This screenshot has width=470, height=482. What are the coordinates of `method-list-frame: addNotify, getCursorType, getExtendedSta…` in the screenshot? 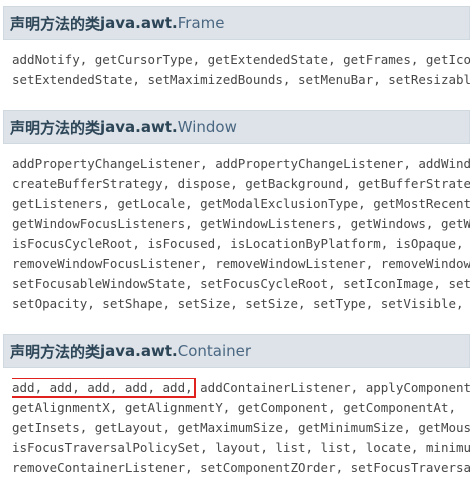 It's located at (241, 70).